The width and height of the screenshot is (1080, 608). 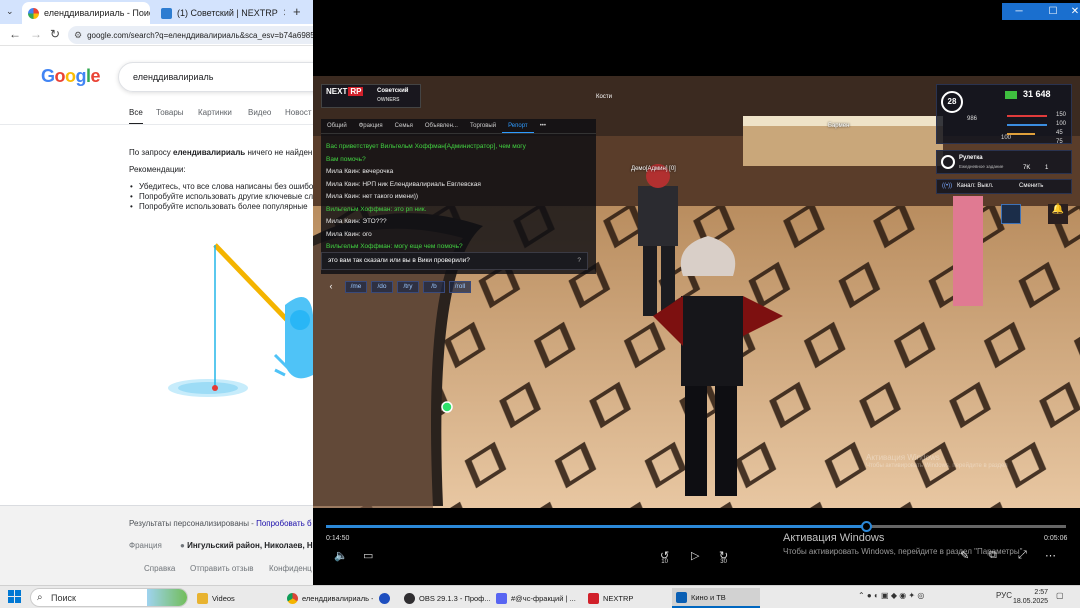 I want to click on footer-privacy-link: Конфиденц, so click(x=290, y=568).